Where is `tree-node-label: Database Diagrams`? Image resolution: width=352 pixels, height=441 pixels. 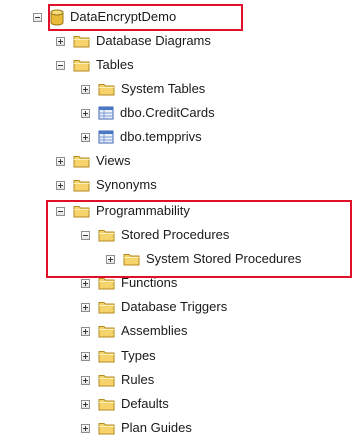
tree-node-label: Database Diagrams is located at coordinates (153, 40).